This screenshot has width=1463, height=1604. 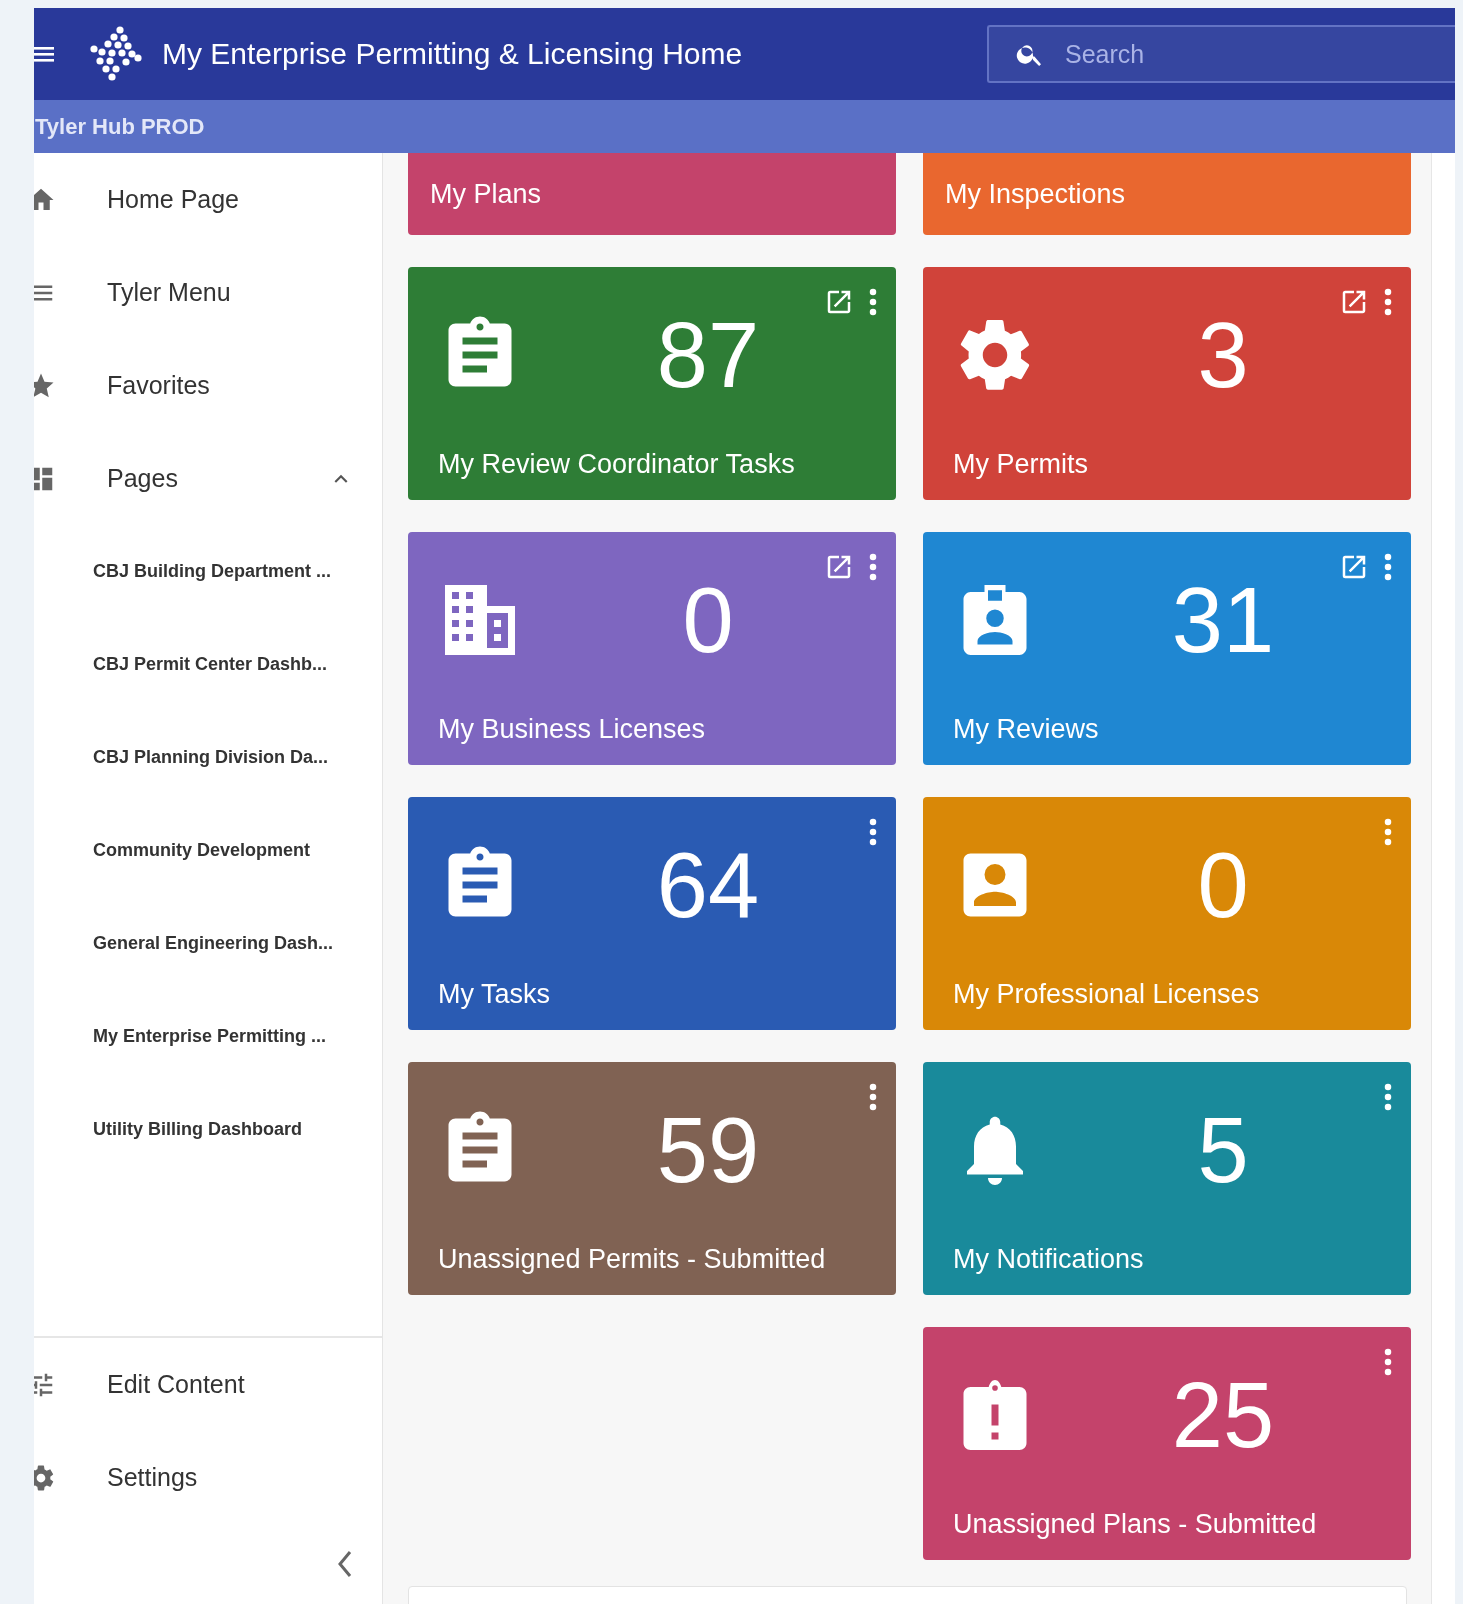 What do you see at coordinates (1223, 1415) in the screenshot?
I see `tile-count: 25` at bounding box center [1223, 1415].